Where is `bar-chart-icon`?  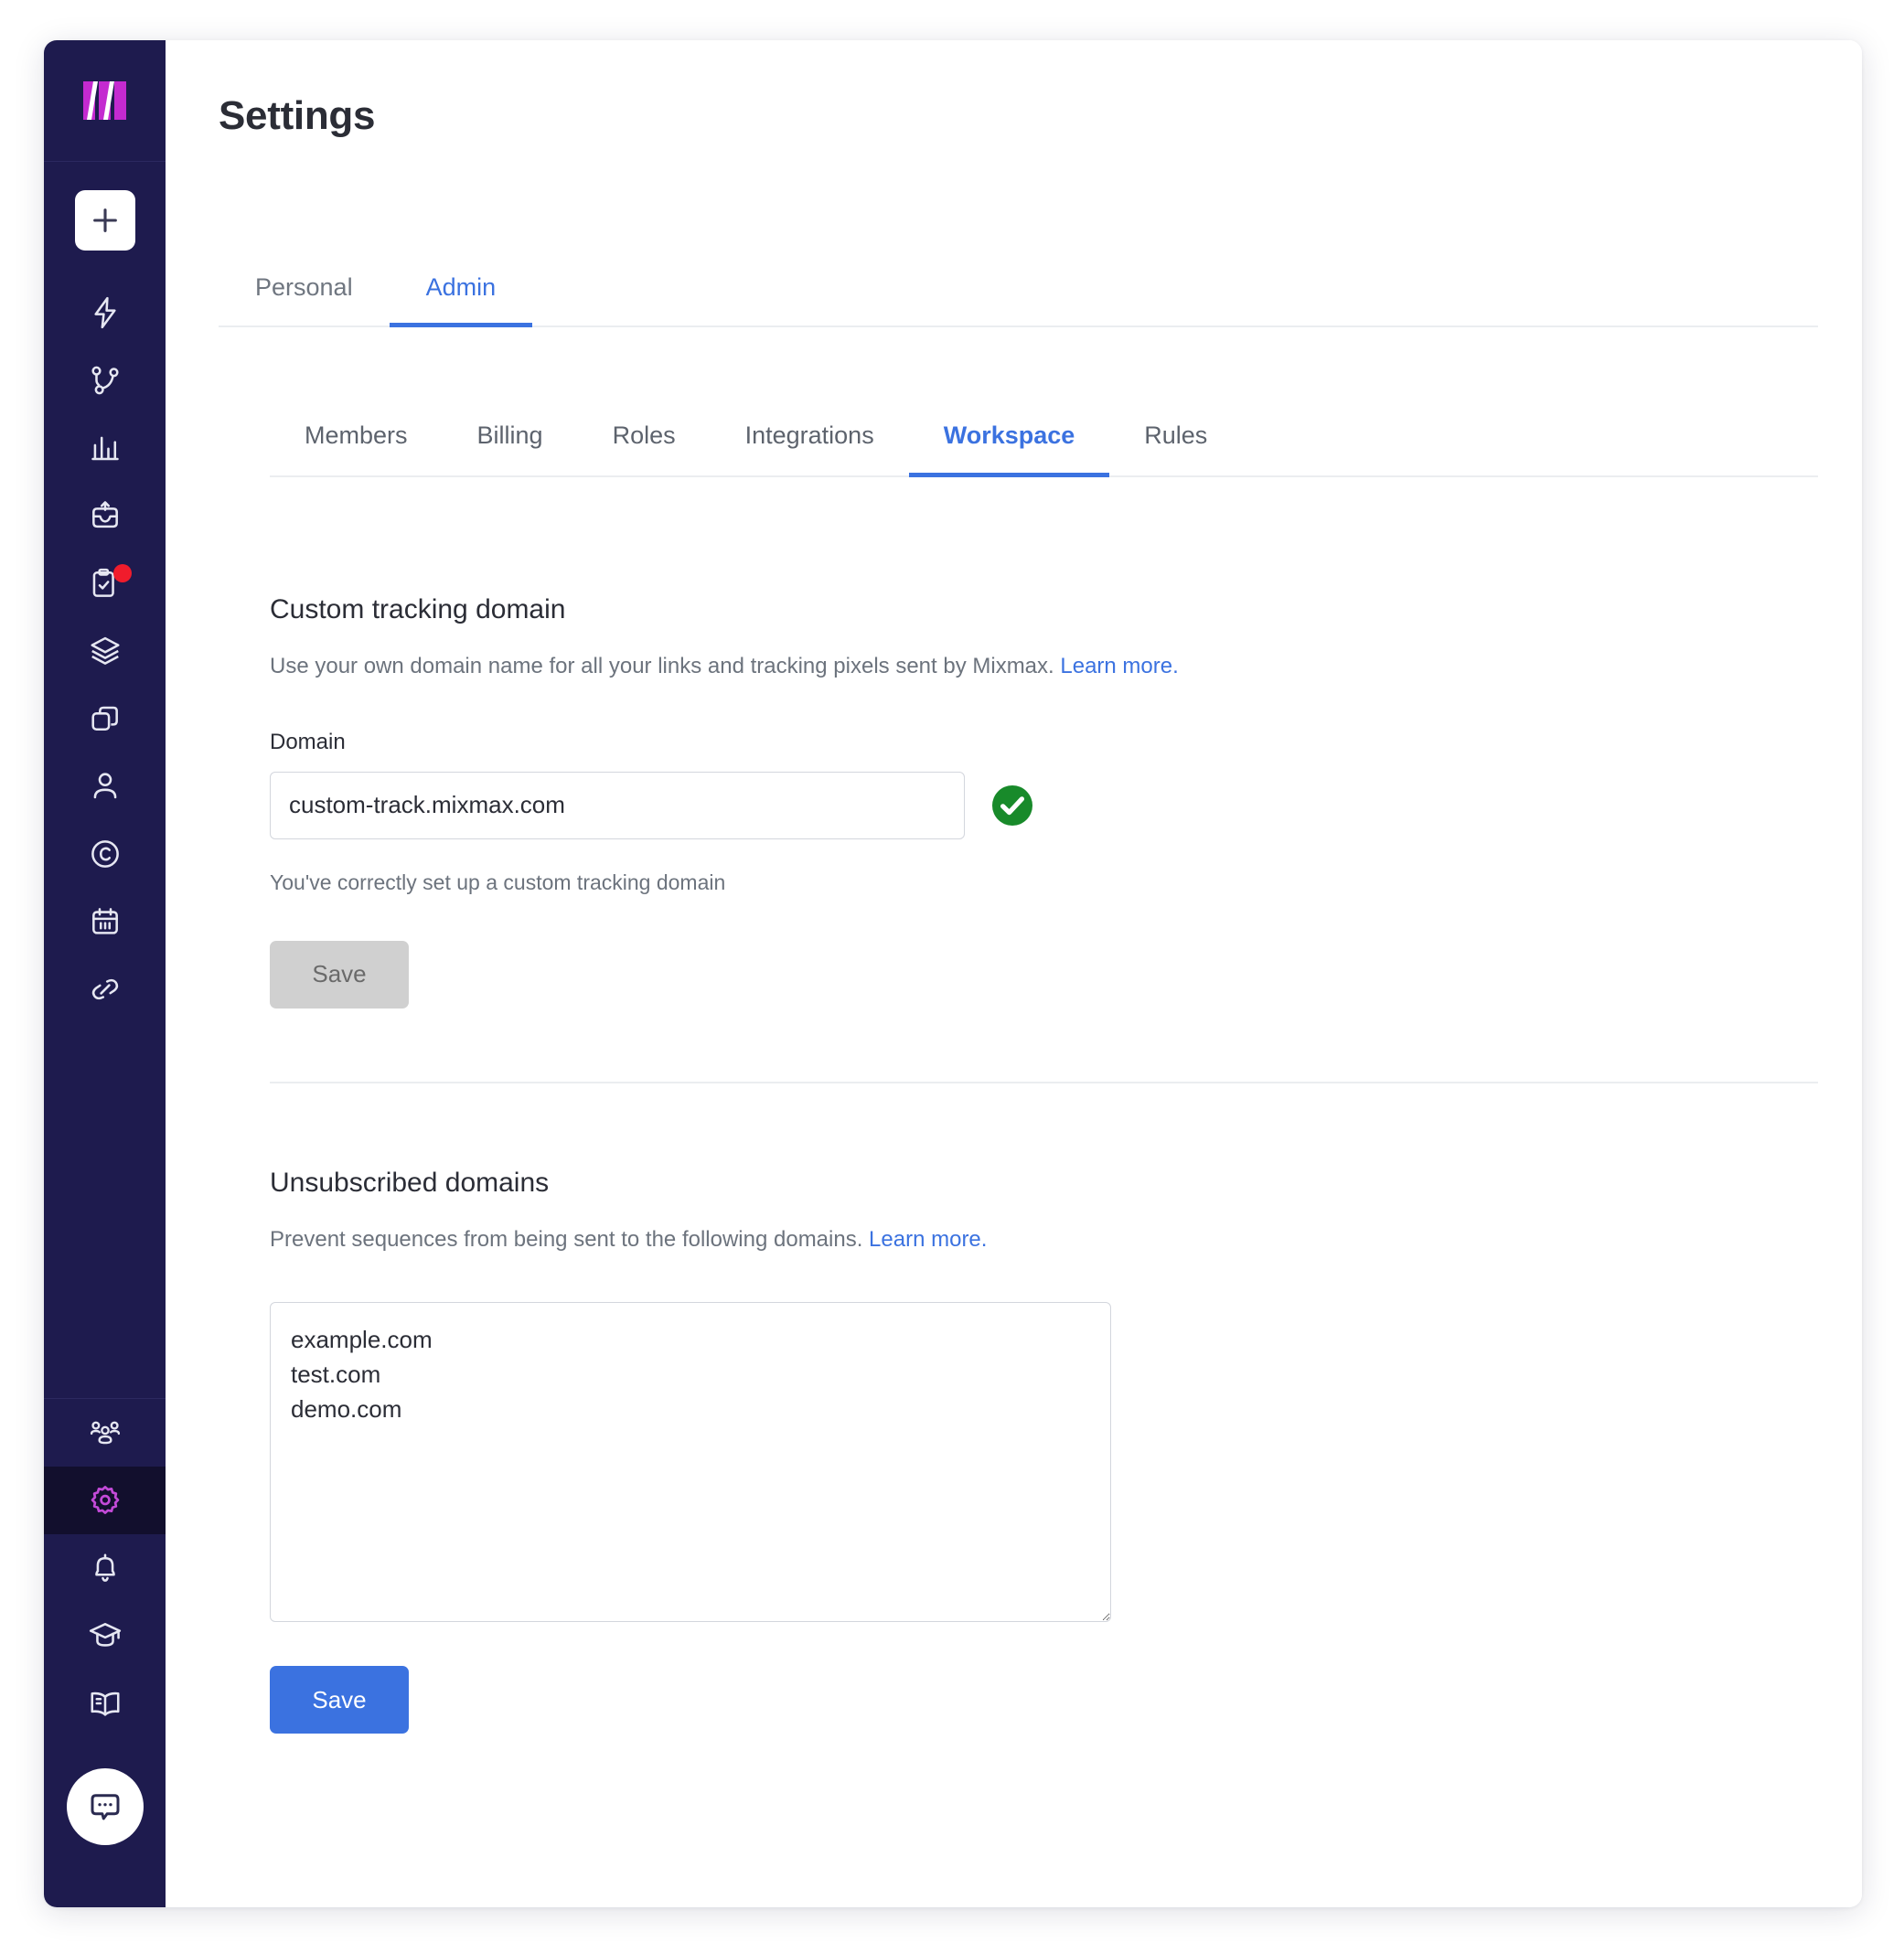
bar-chart-icon is located at coordinates (105, 449).